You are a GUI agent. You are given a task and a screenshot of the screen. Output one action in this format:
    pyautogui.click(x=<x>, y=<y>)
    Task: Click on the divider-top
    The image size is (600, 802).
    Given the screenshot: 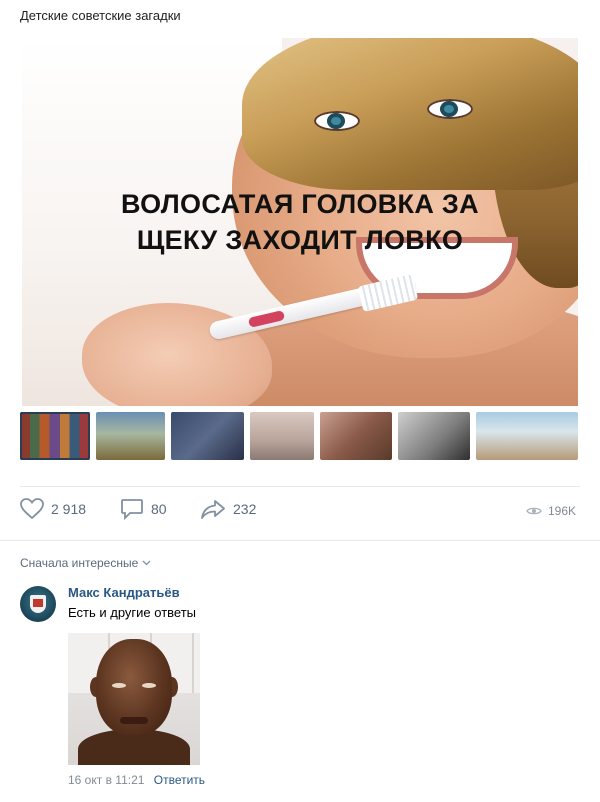 What is the action you would take?
    pyautogui.click(x=300, y=486)
    